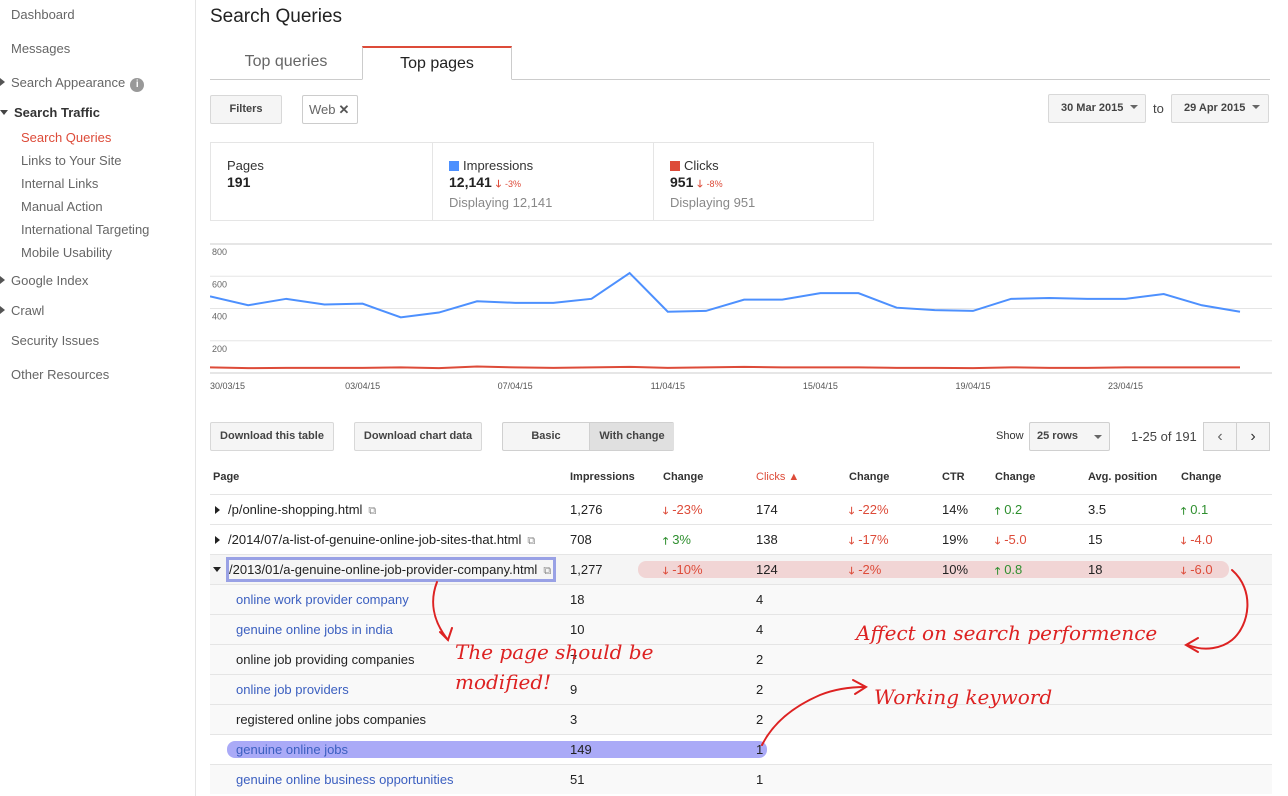 This screenshot has height=796, width=1288. What do you see at coordinates (713, 202) in the screenshot?
I see `clicks-display: Displaying 951` at bounding box center [713, 202].